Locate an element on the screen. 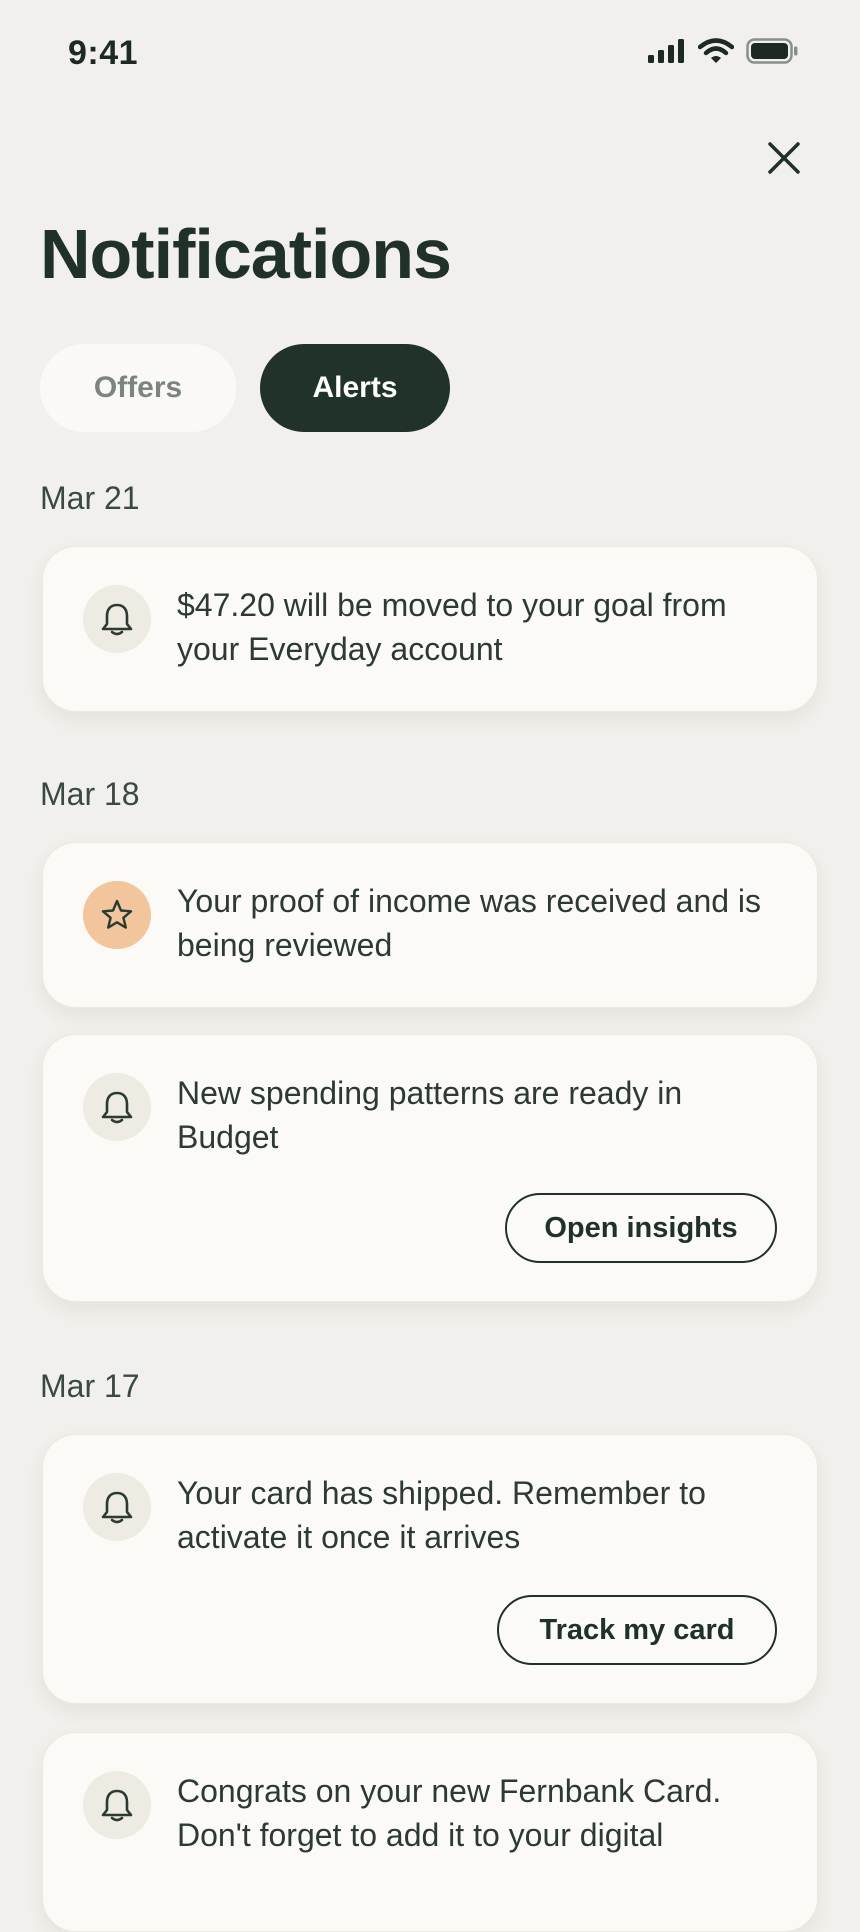 The height and width of the screenshot is (1932, 860). status-bar: 9:41 is located at coordinates (430, 55).